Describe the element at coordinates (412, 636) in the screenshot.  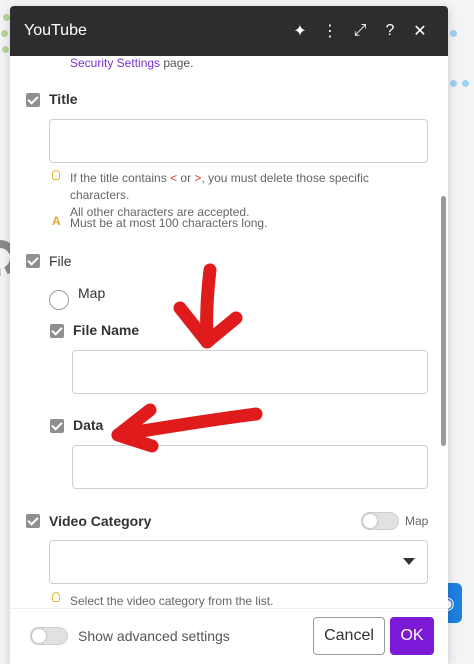
I see `ok-button: OK` at that location.